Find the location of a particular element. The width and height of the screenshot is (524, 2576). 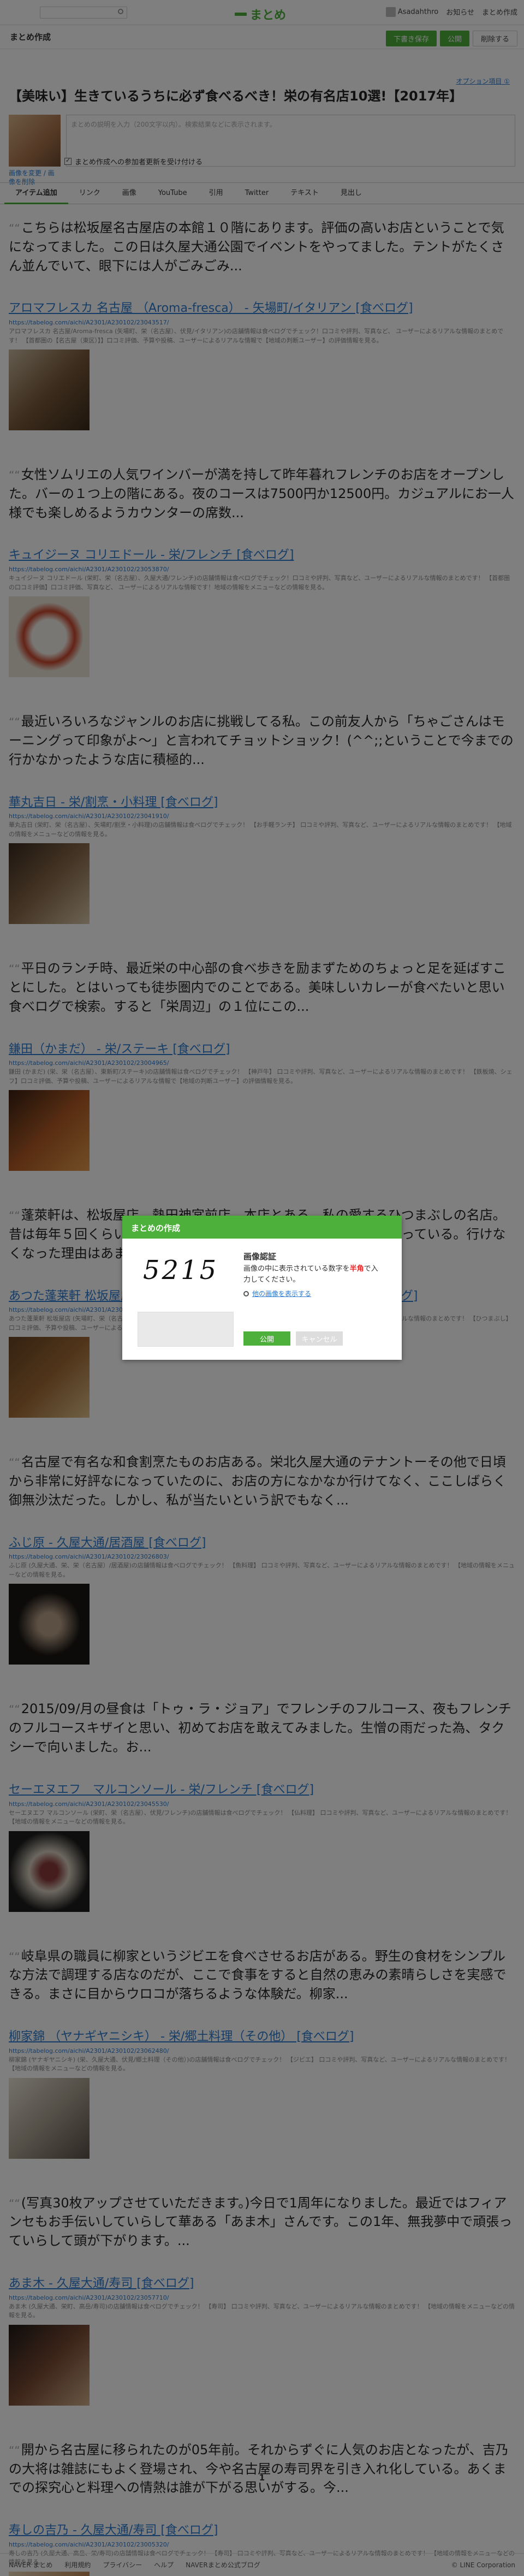

dialog-header: まとめの作成 is located at coordinates (262, 1227).